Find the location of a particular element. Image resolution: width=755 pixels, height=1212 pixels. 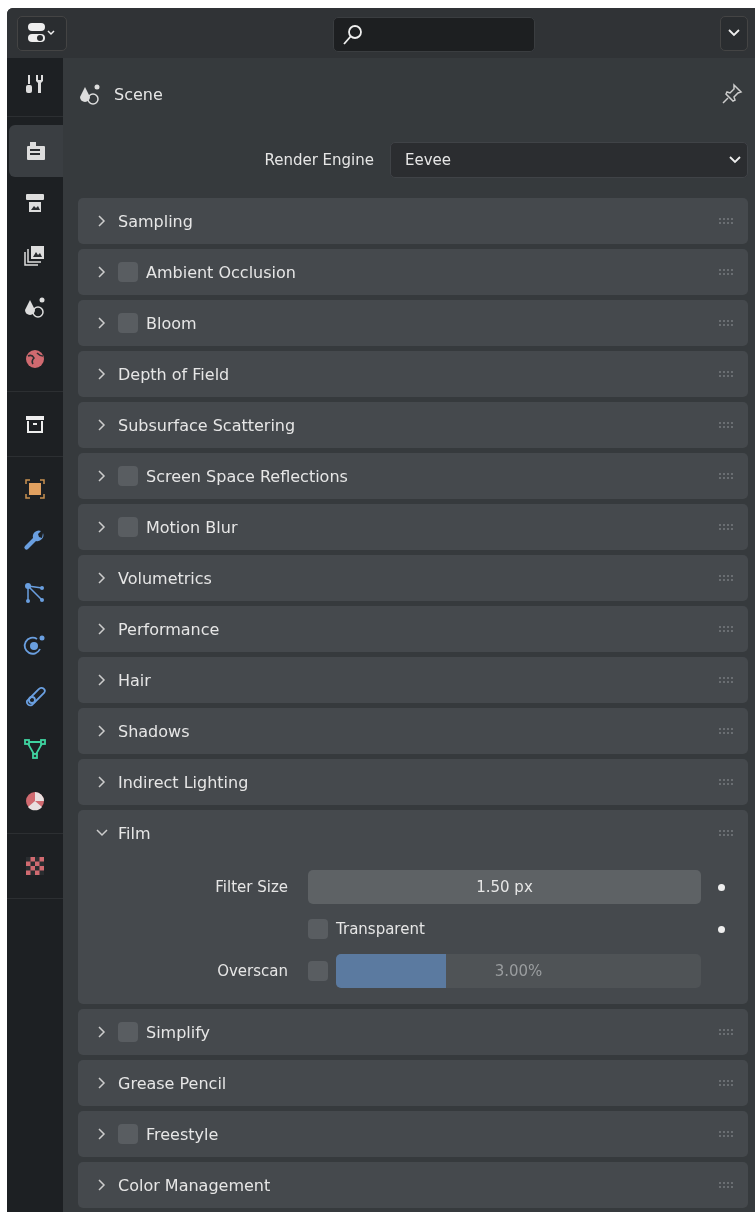

printer-icon is located at coordinates (35, 203).